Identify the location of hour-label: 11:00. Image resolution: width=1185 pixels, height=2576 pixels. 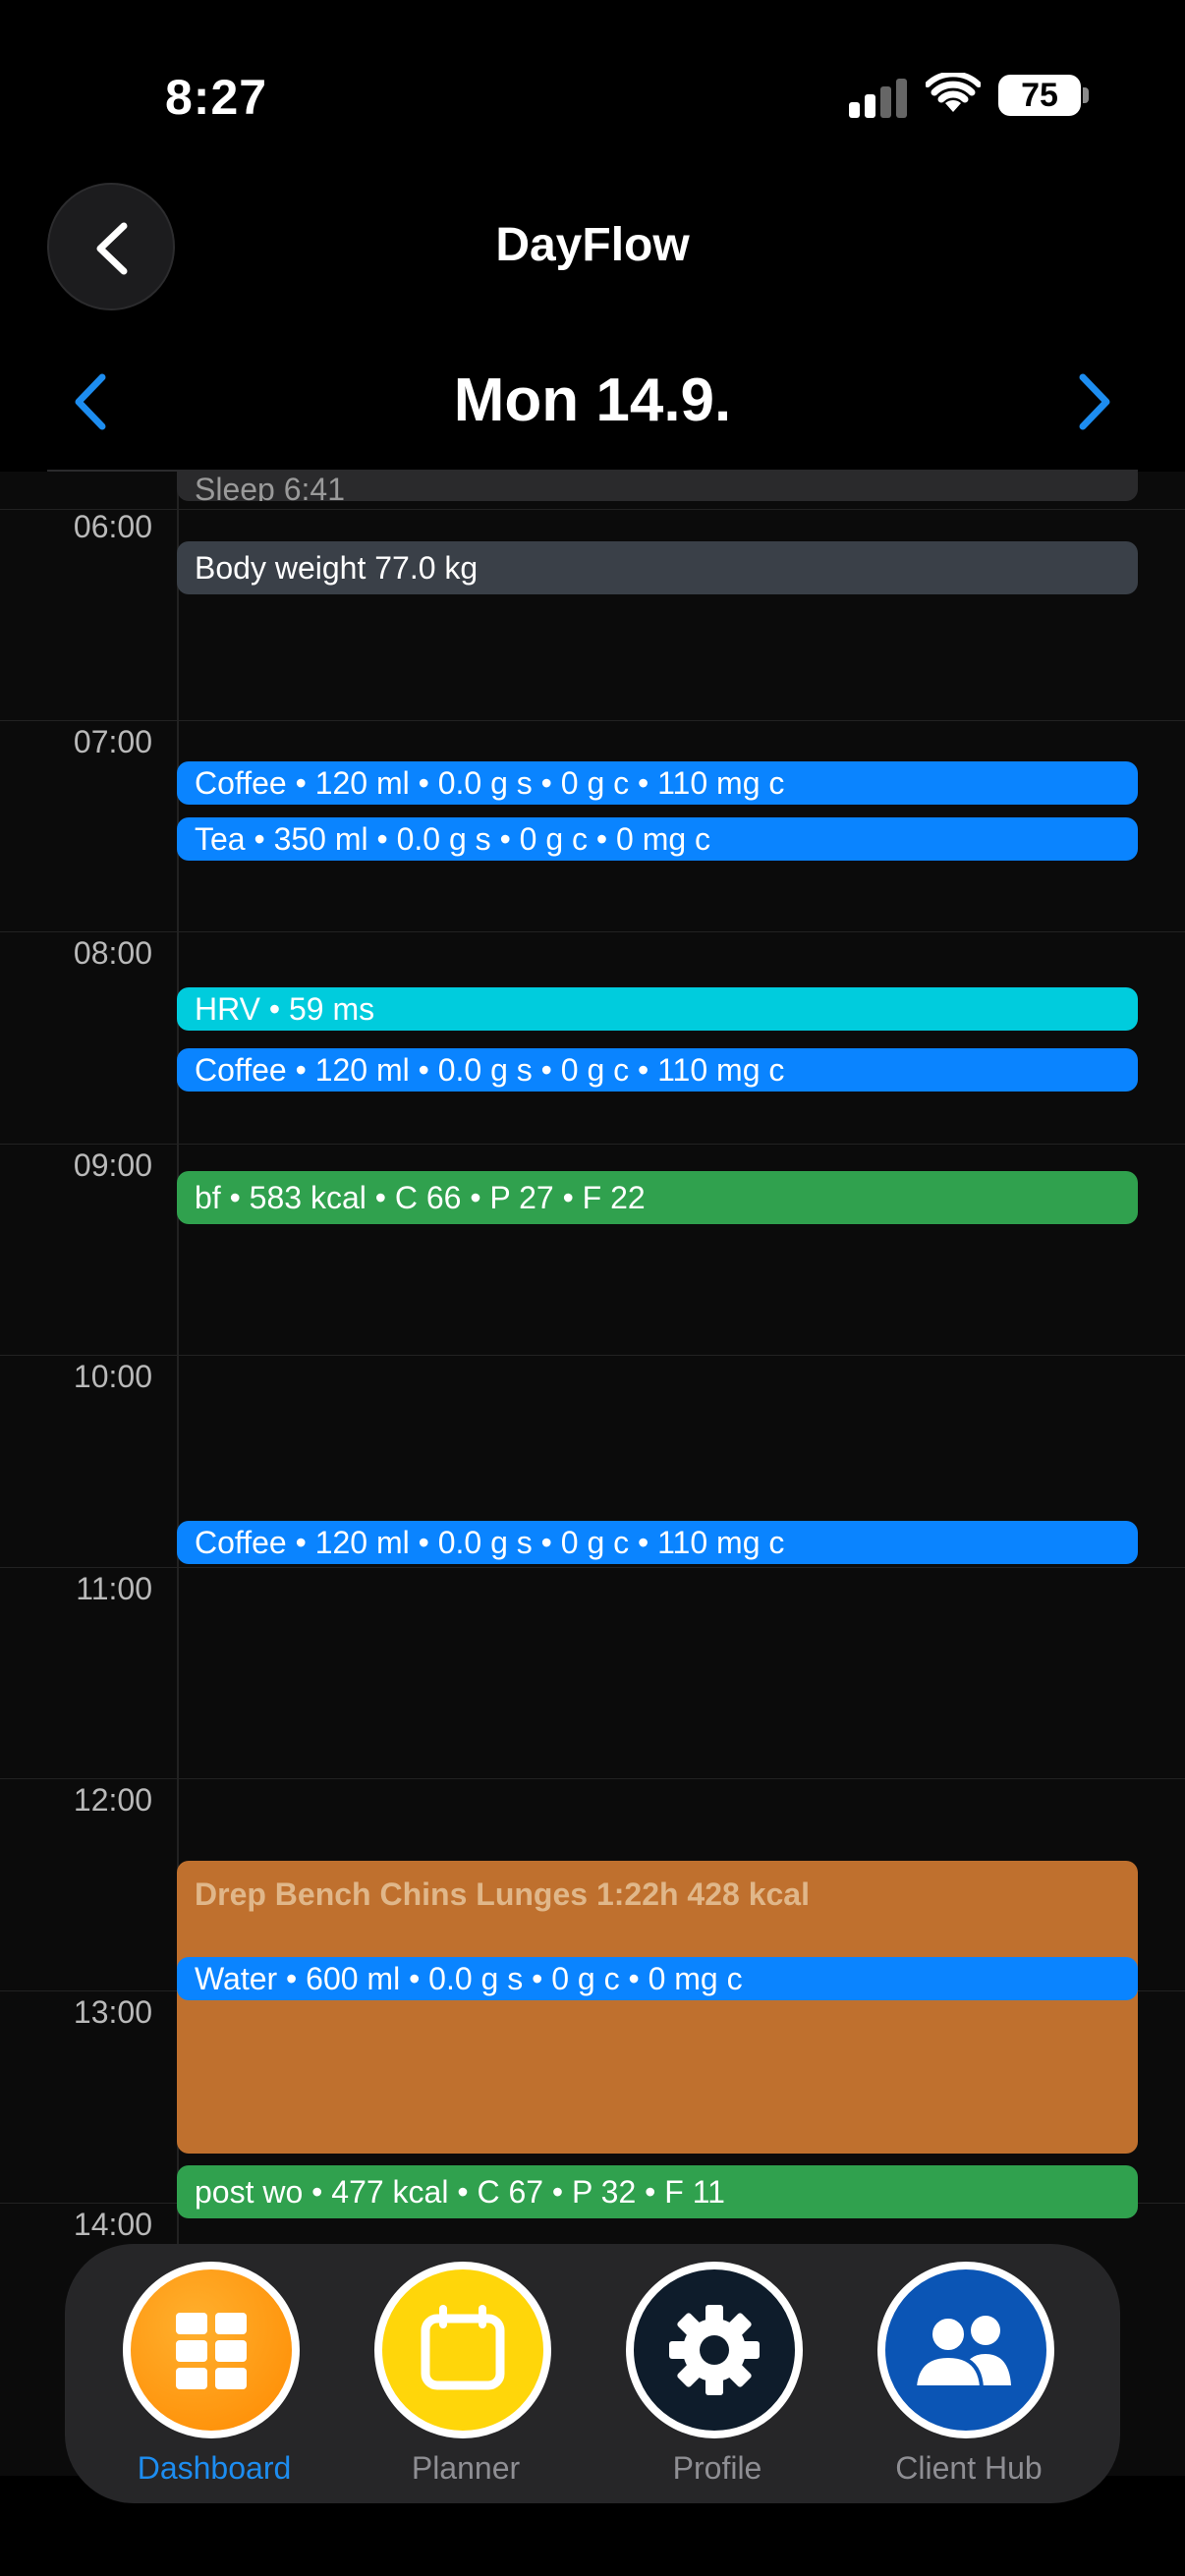
(114, 1588).